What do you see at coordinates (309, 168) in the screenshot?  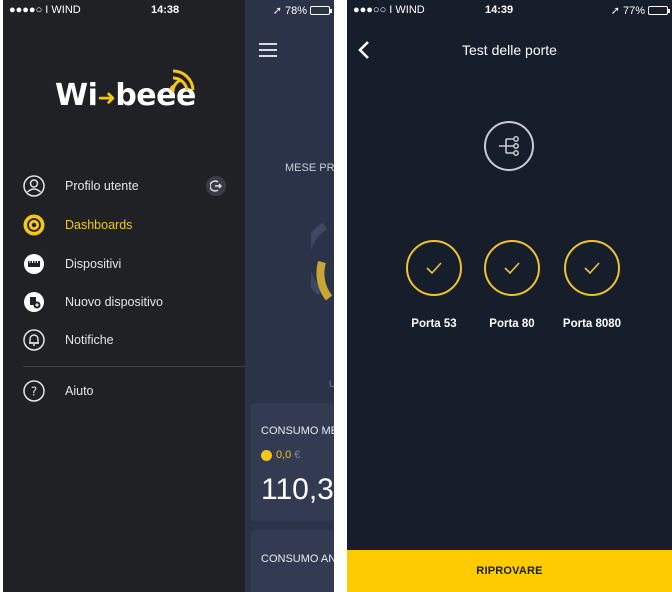 I see `month-label: MESE PR` at bounding box center [309, 168].